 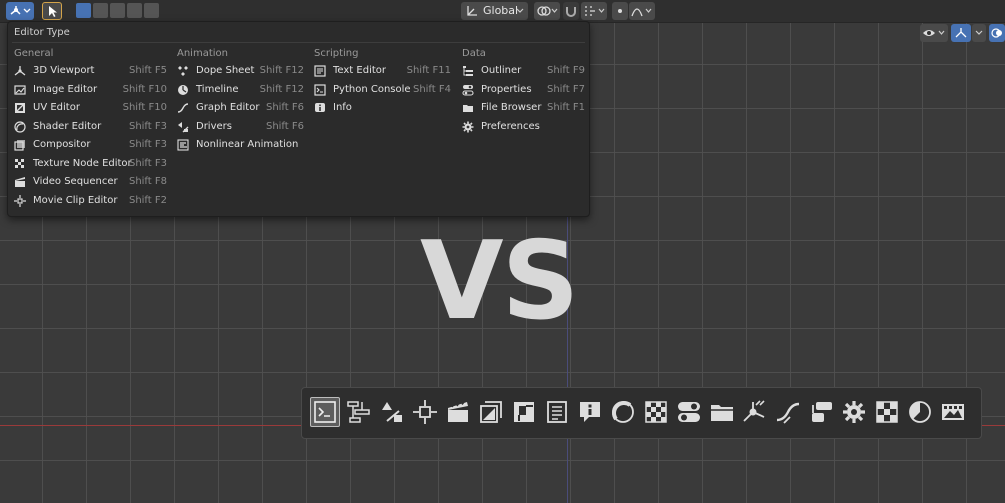 What do you see at coordinates (887, 412) in the screenshot?
I see `texture-checker-icon` at bounding box center [887, 412].